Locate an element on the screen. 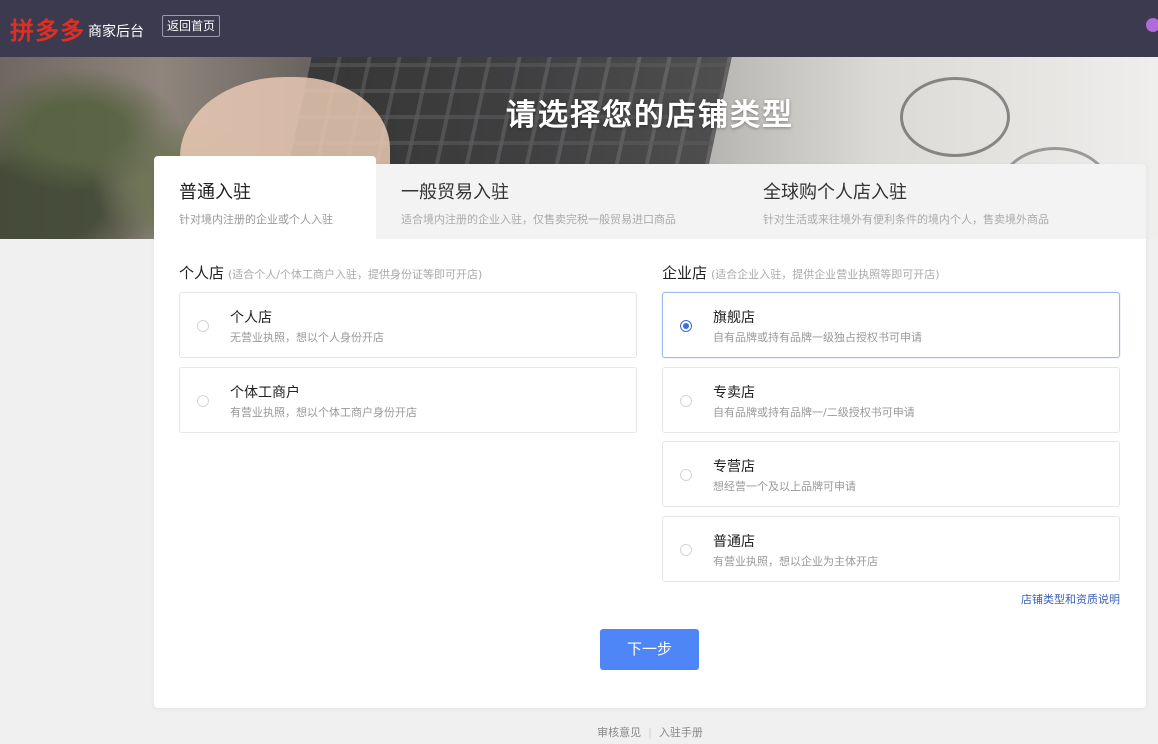 Image resolution: width=1158 pixels, height=744 pixels. review-feedback-link: 审核意见 is located at coordinates (619, 732).